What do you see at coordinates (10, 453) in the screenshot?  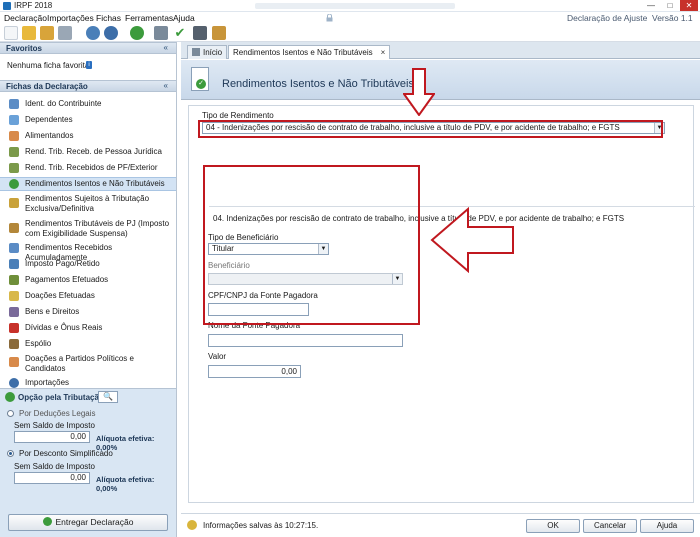 I see `simplified-radio` at bounding box center [10, 453].